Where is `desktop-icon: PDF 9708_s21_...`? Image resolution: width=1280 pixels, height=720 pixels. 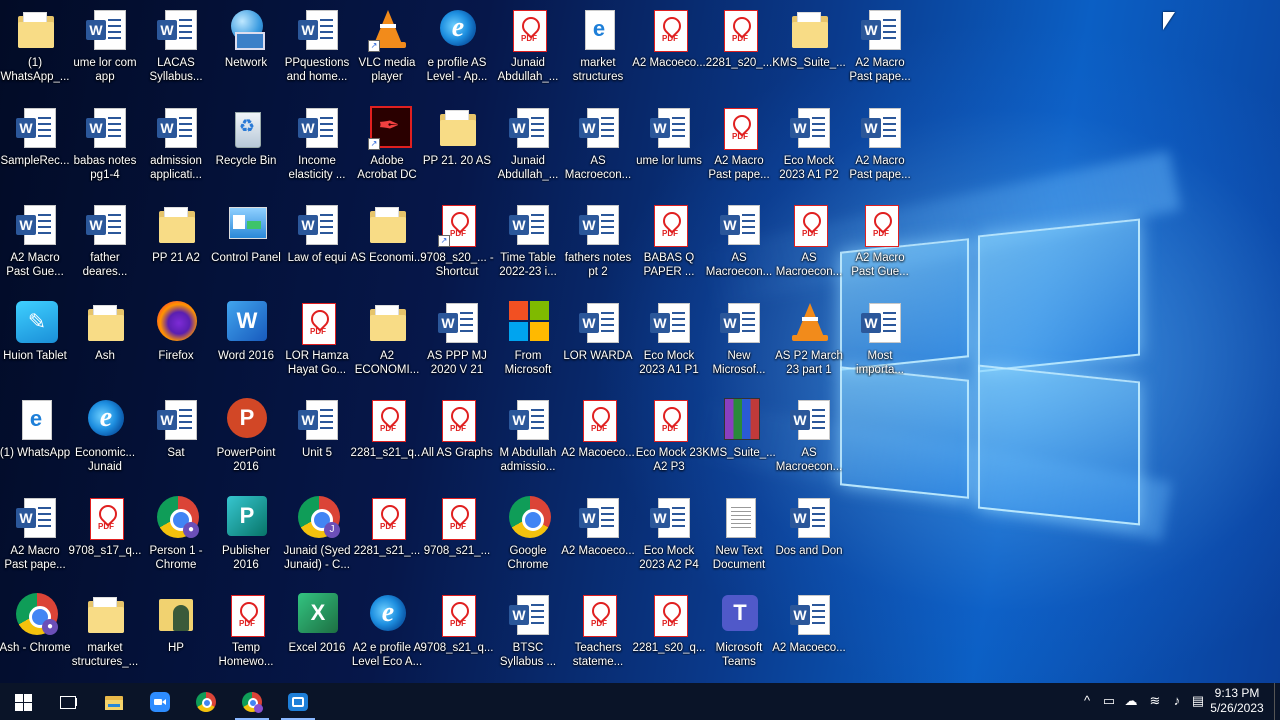 desktop-icon: PDF 9708_s21_... is located at coordinates (457, 535).